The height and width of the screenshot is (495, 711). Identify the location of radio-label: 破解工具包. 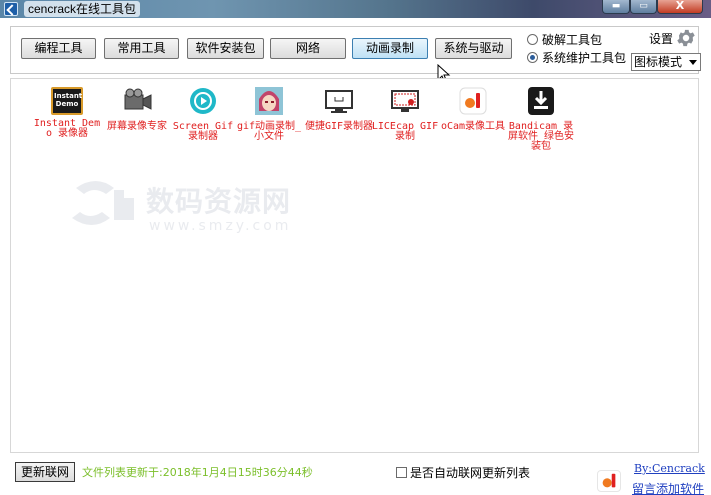
(572, 39).